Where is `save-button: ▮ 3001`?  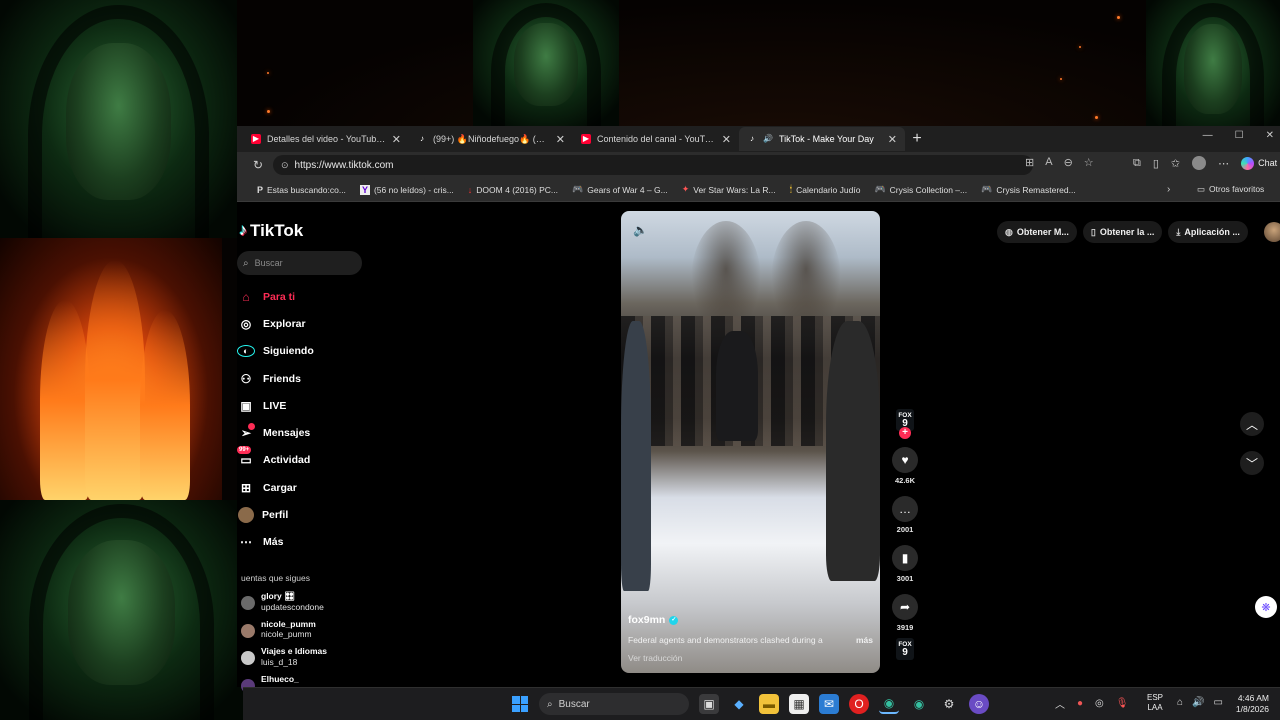 save-button: ▮ 3001 is located at coordinates (905, 564).